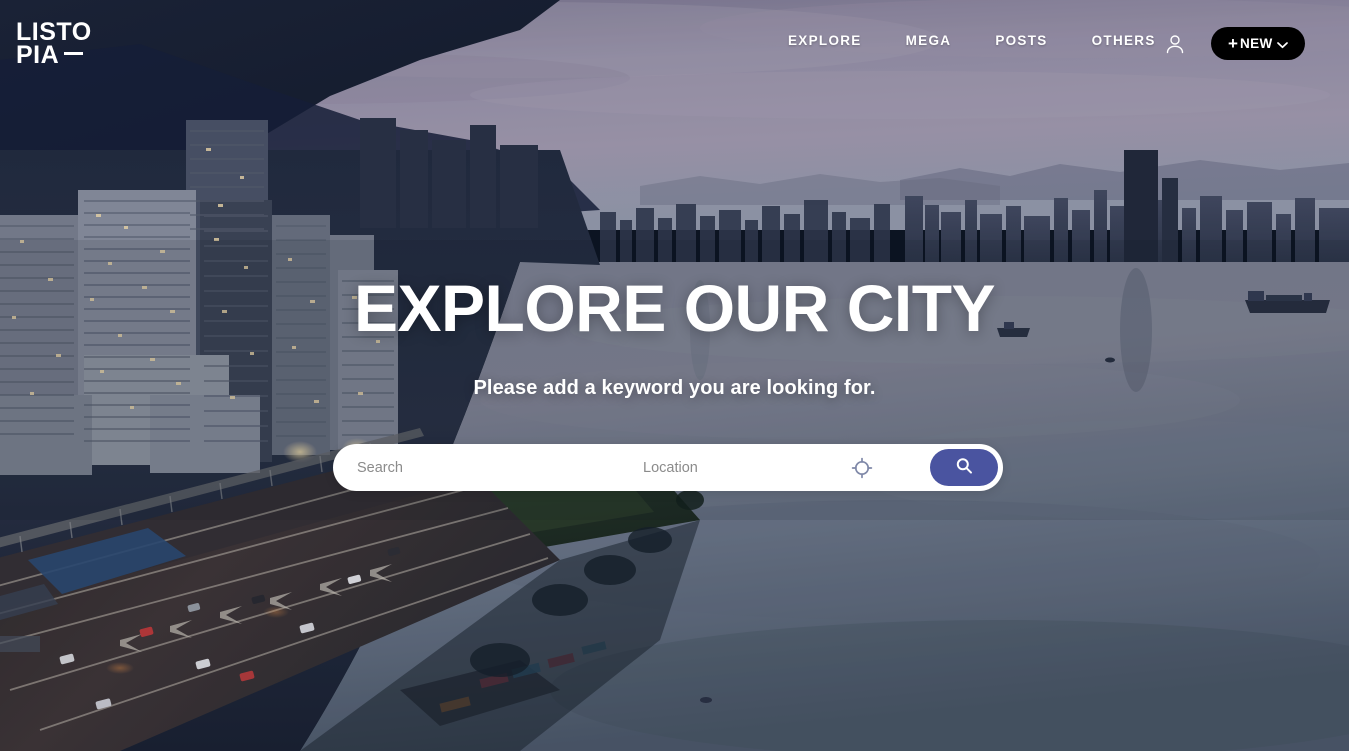  I want to click on search-submit-button, so click(964, 467).